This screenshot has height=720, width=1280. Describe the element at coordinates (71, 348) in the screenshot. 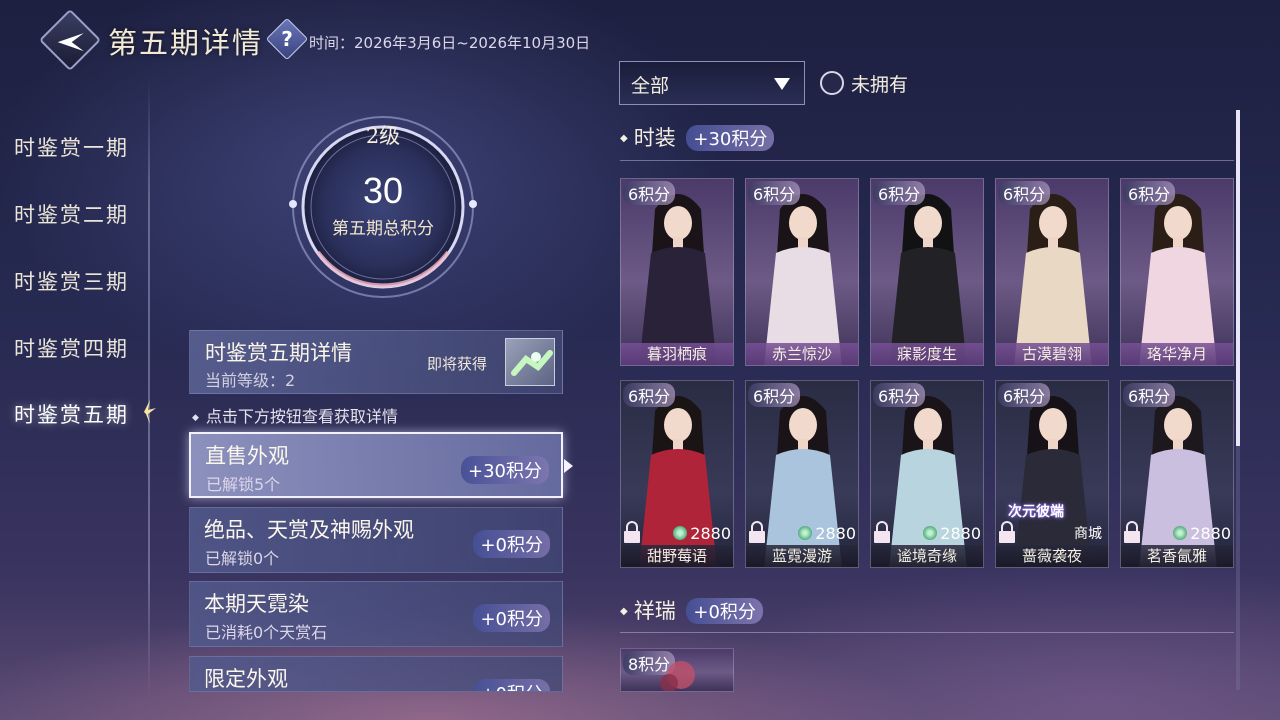

I see `nav-item-period-4: 时鉴赏四期` at that location.